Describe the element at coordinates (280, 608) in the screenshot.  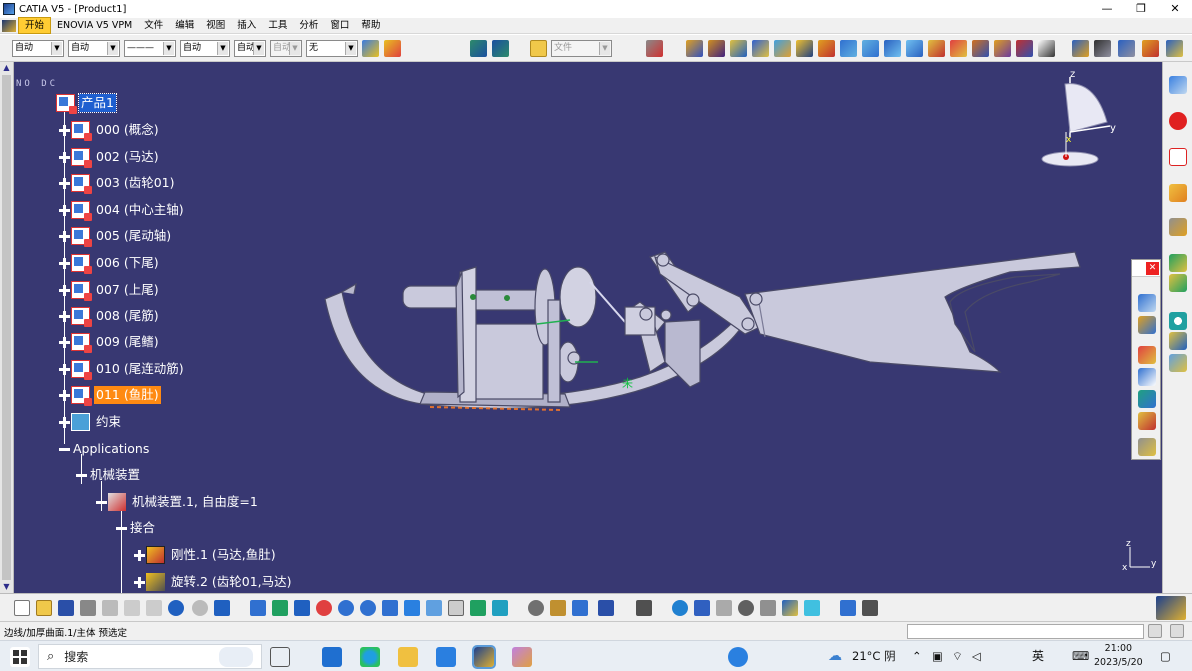
I see `fit-all-icon` at that location.